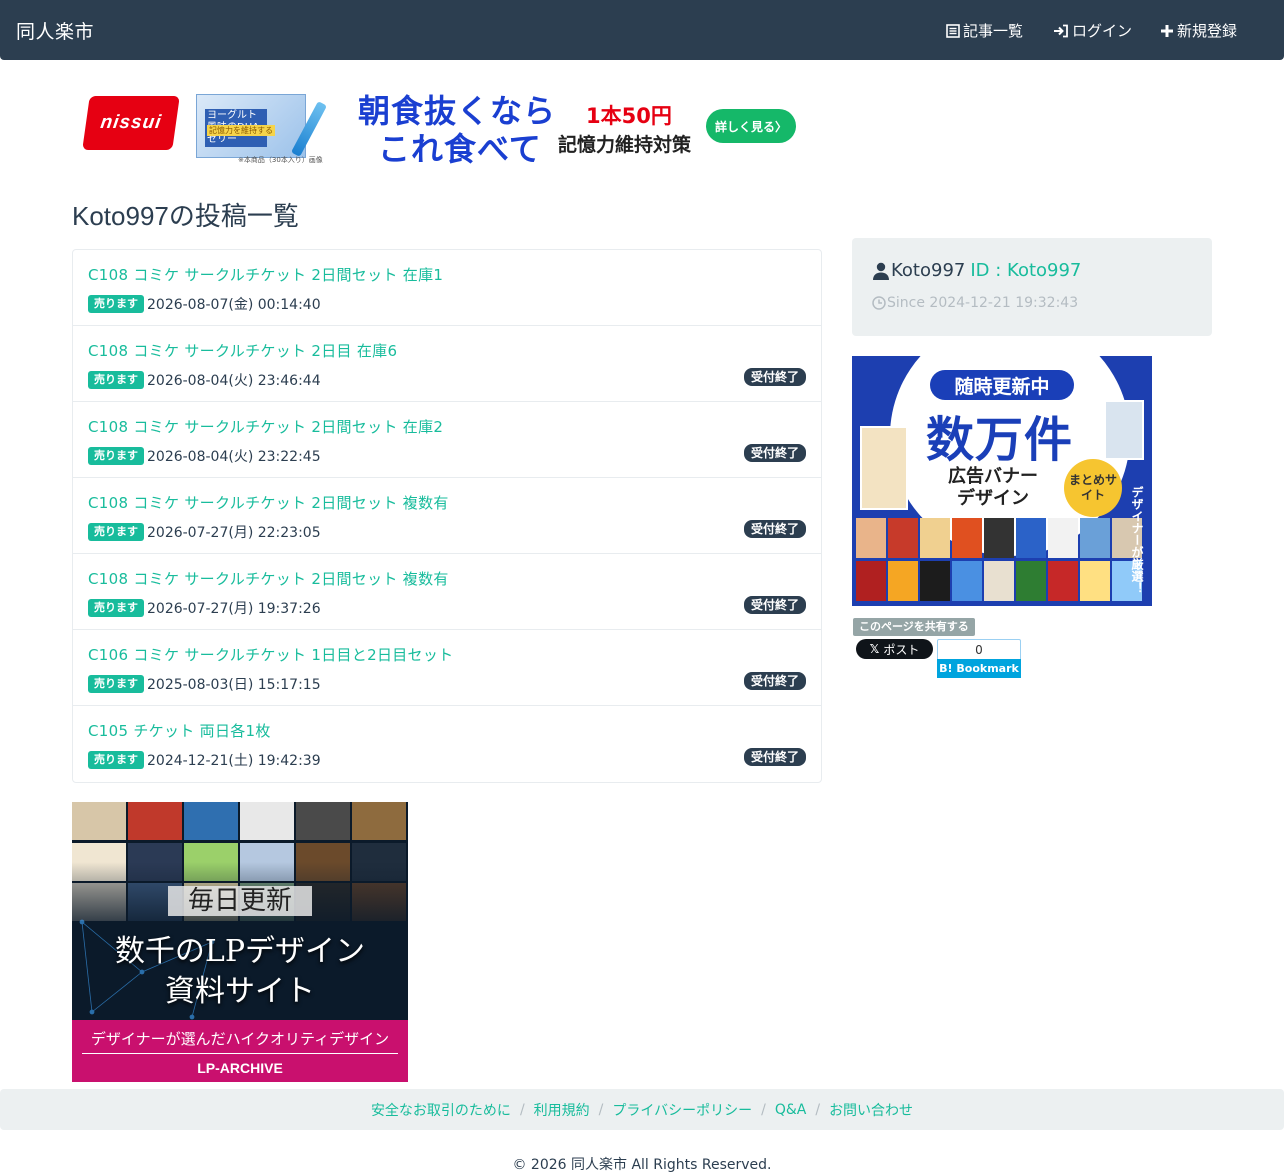  What do you see at coordinates (993, 31) in the screenshot?
I see `nav-articles-label: 記事一覧` at bounding box center [993, 31].